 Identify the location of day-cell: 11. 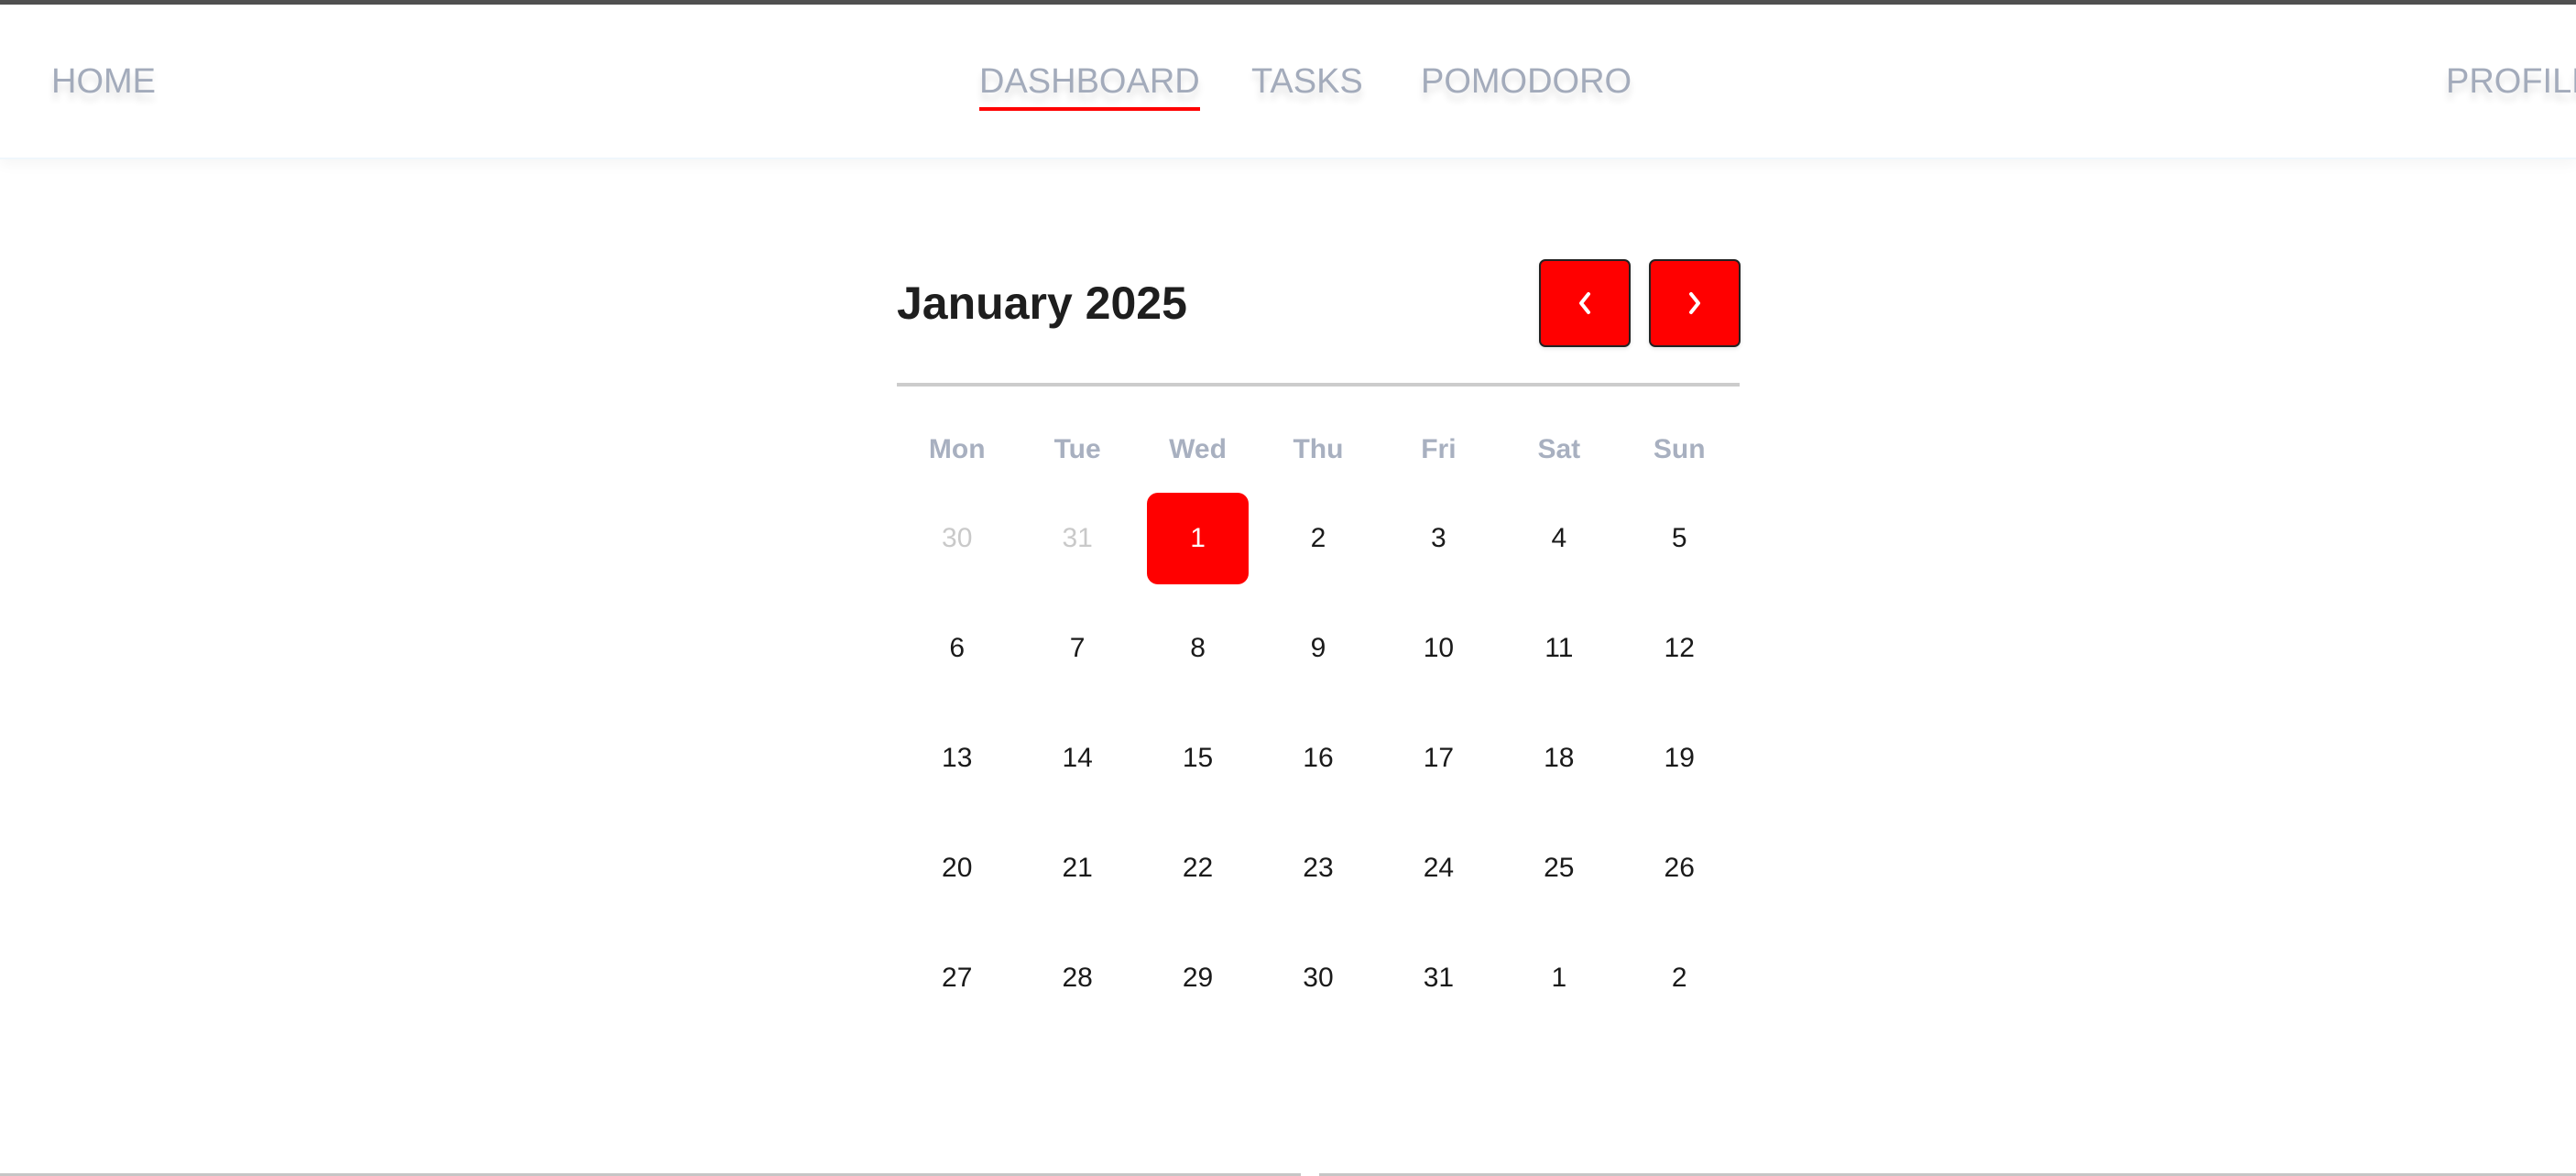
(1559, 658).